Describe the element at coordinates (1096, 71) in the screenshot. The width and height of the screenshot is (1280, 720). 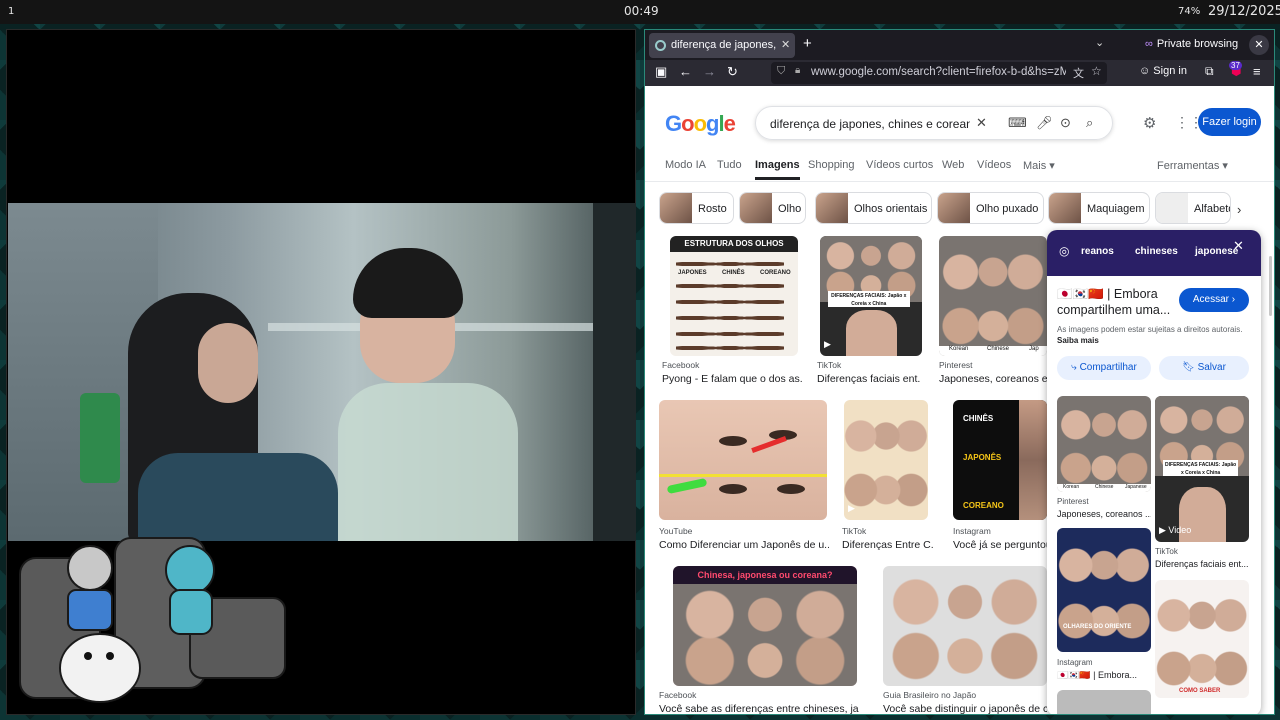
I see `bookmark-star-icon: ☆` at that location.